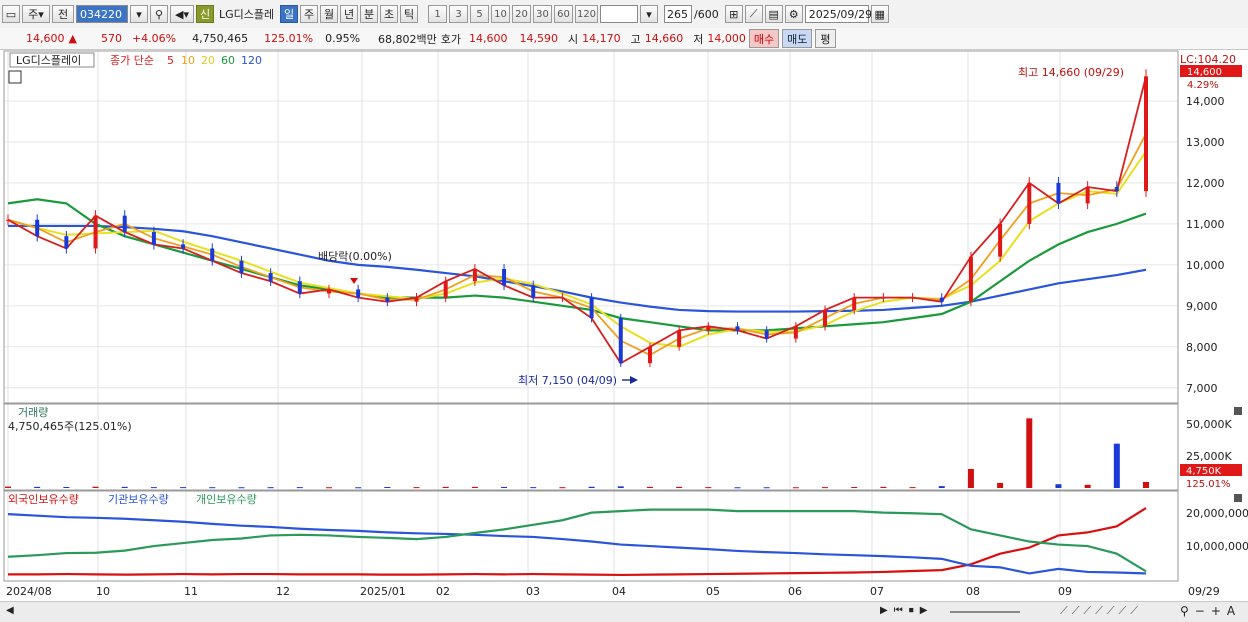 The width and height of the screenshot is (1248, 622). I want to click on market-type-button: 전, so click(63, 14).